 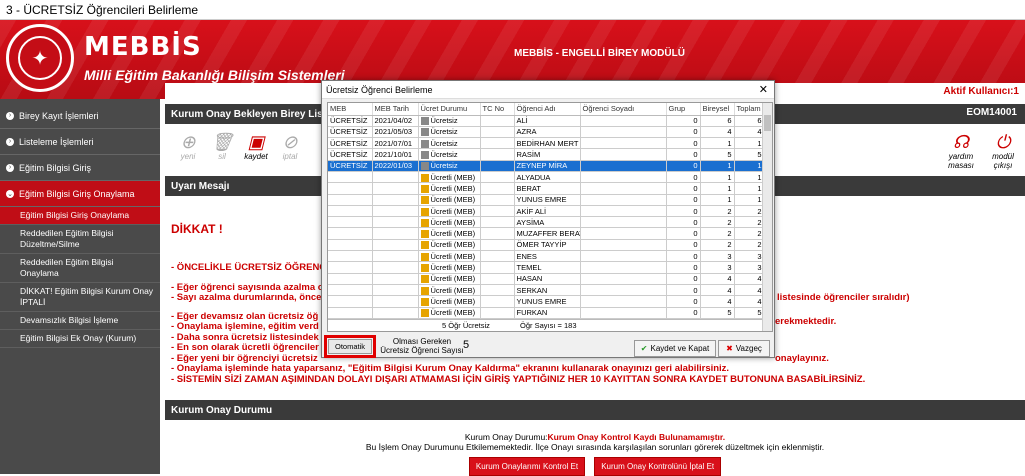 I want to click on cell-name: MUZAFFER BERAT, so click(x=547, y=233).